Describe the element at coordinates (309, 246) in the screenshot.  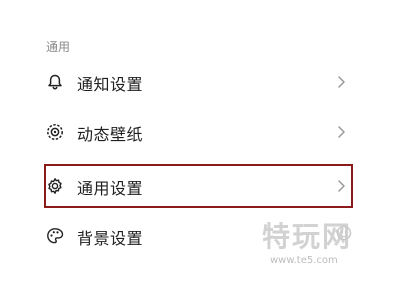
I see `watermark: 特玩网 www.te5.com` at that location.